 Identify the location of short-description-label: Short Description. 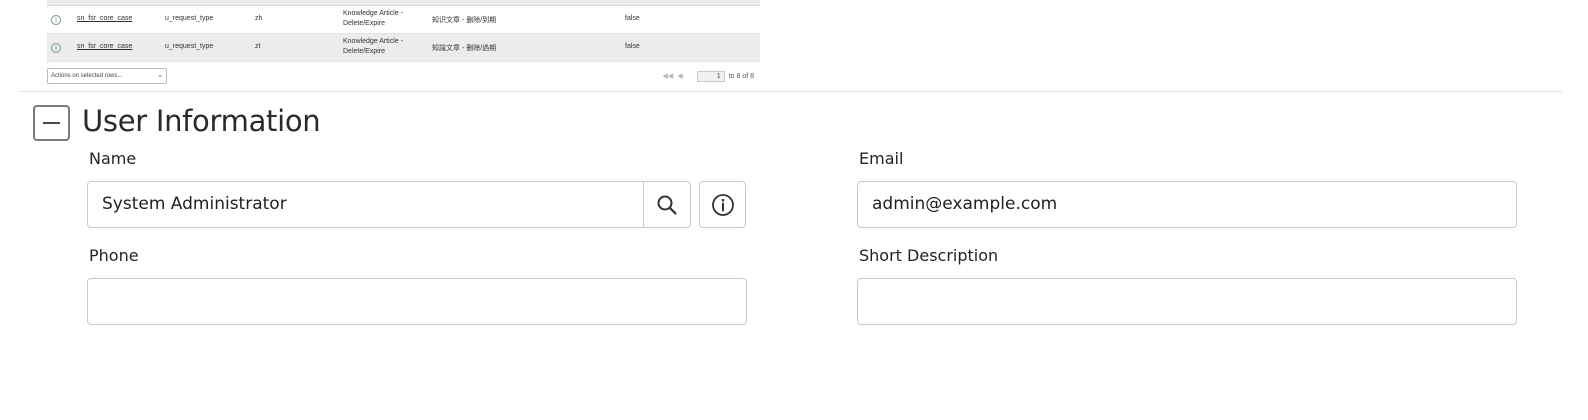
(929, 255).